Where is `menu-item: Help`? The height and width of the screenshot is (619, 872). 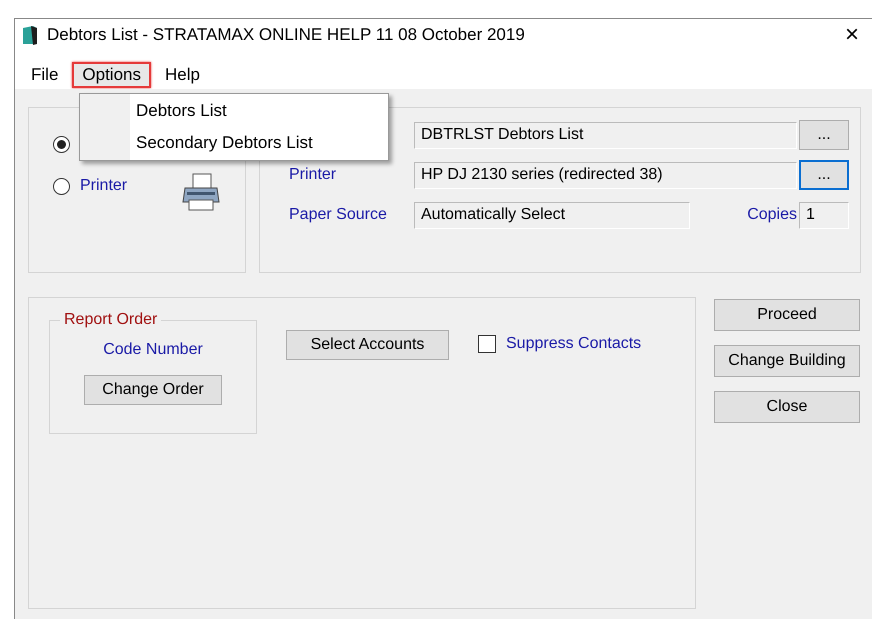
menu-item: Help is located at coordinates (182, 75).